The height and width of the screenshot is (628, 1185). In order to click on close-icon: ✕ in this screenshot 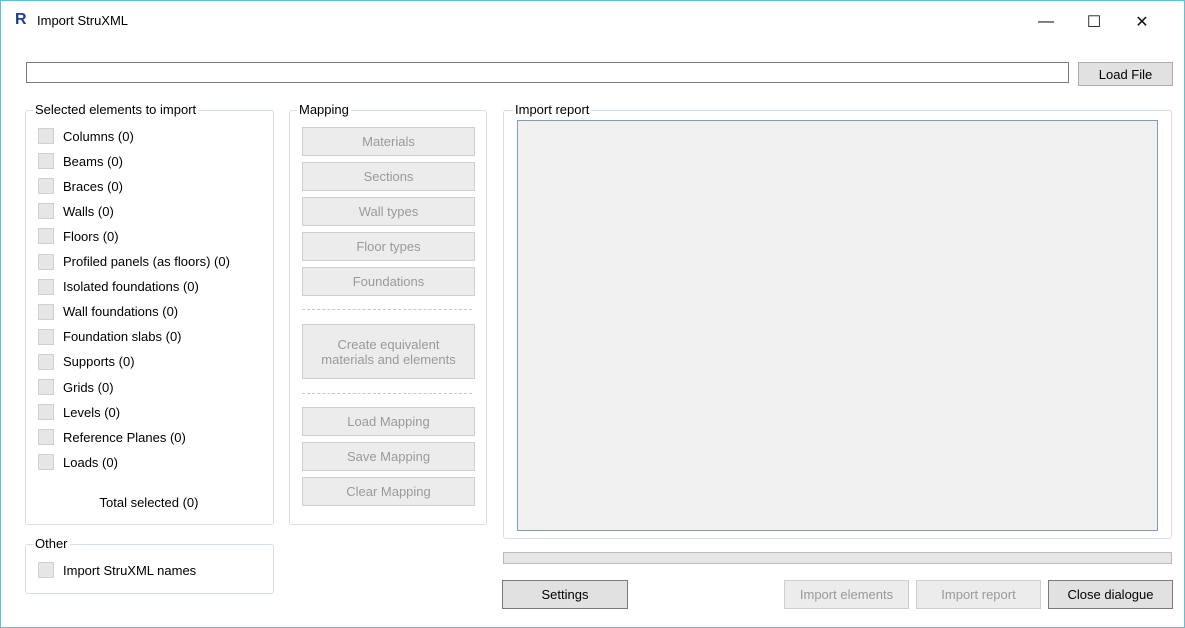, I will do `click(1142, 22)`.